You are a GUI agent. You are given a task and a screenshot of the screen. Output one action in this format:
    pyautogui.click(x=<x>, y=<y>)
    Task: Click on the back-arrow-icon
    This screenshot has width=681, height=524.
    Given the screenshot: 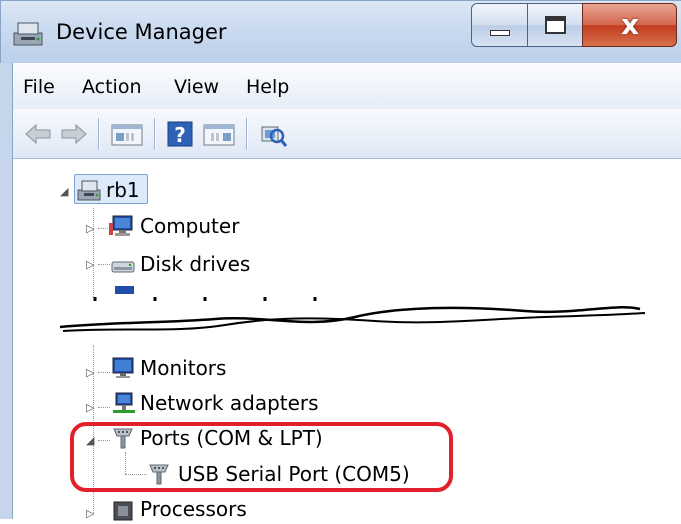 What is the action you would take?
    pyautogui.click(x=38, y=134)
    